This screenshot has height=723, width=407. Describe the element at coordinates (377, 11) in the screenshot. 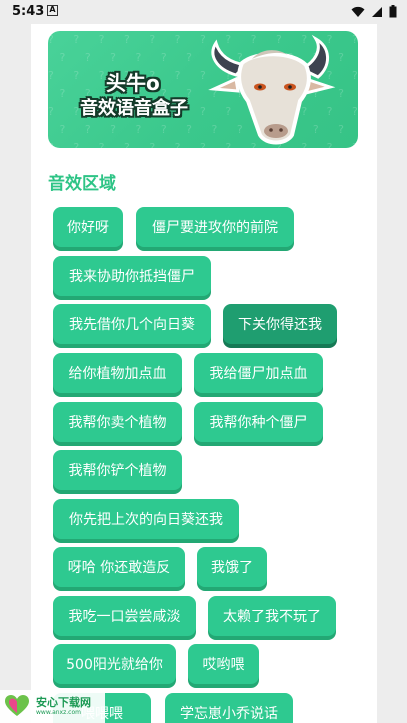

I see `signal-icon` at that location.